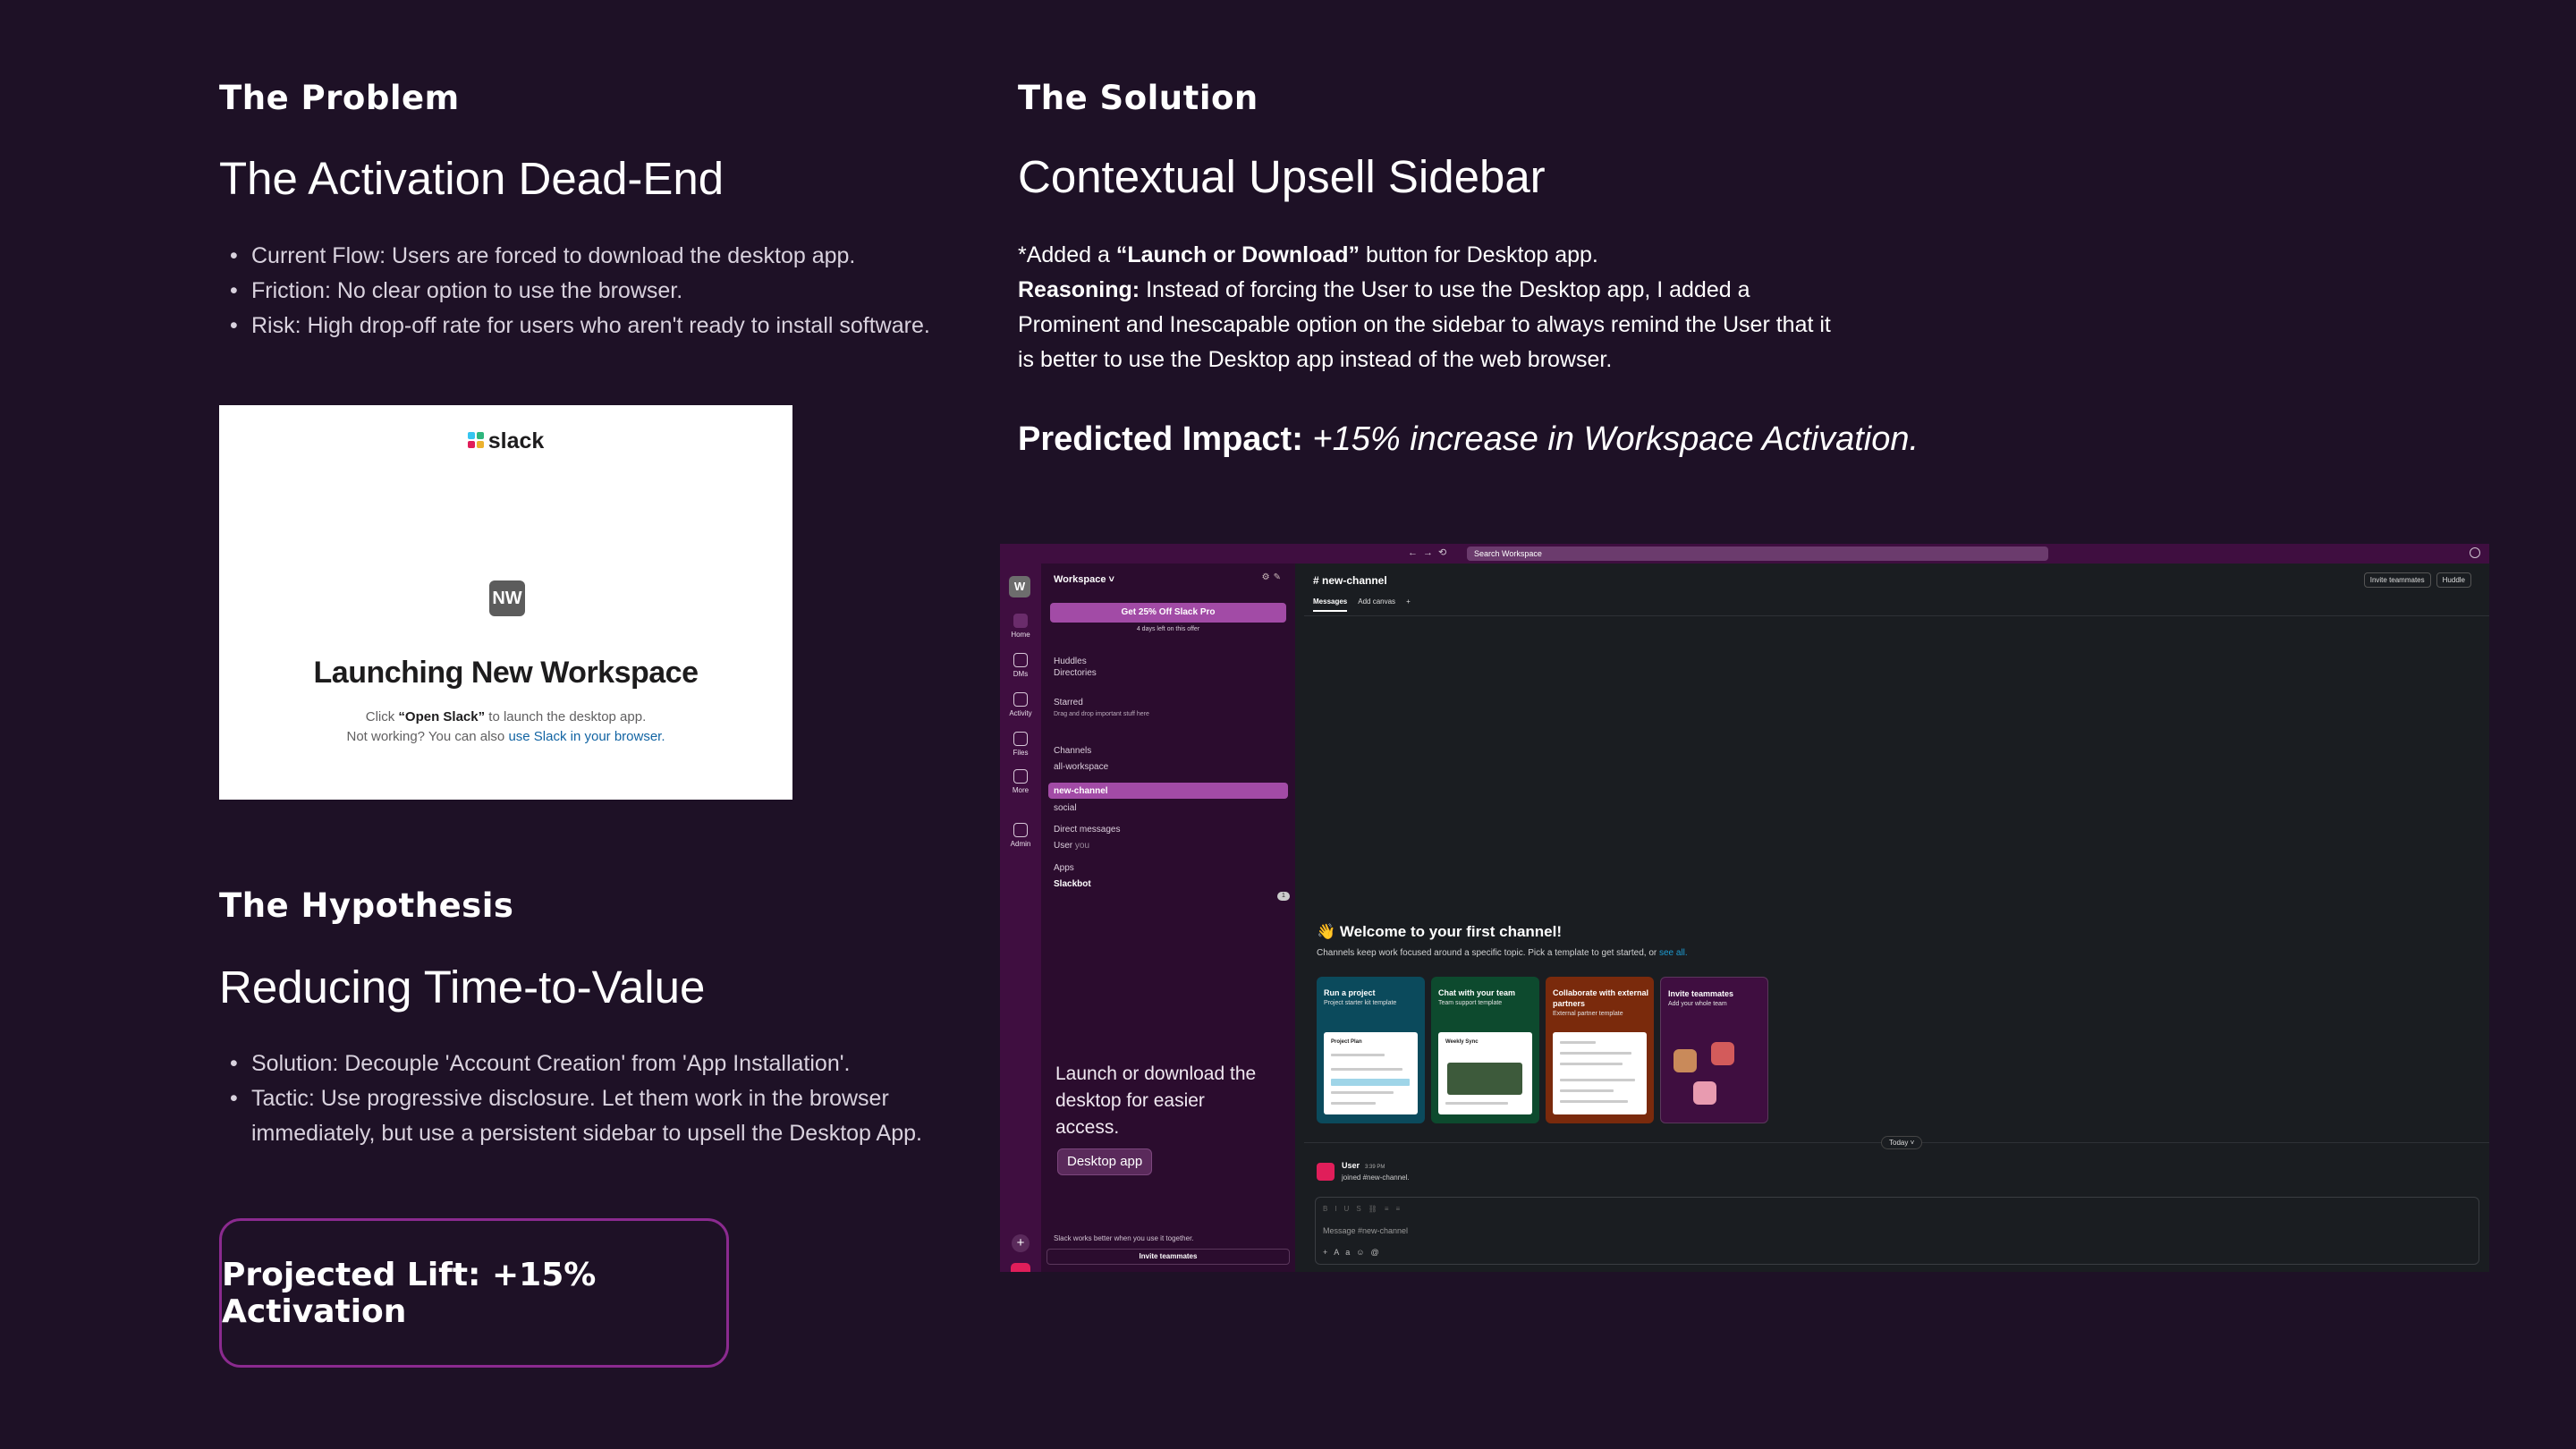  Describe the element at coordinates (1440, 931) in the screenshot. I see `welcome-title: 👋 Welcome to your first channel!` at that location.